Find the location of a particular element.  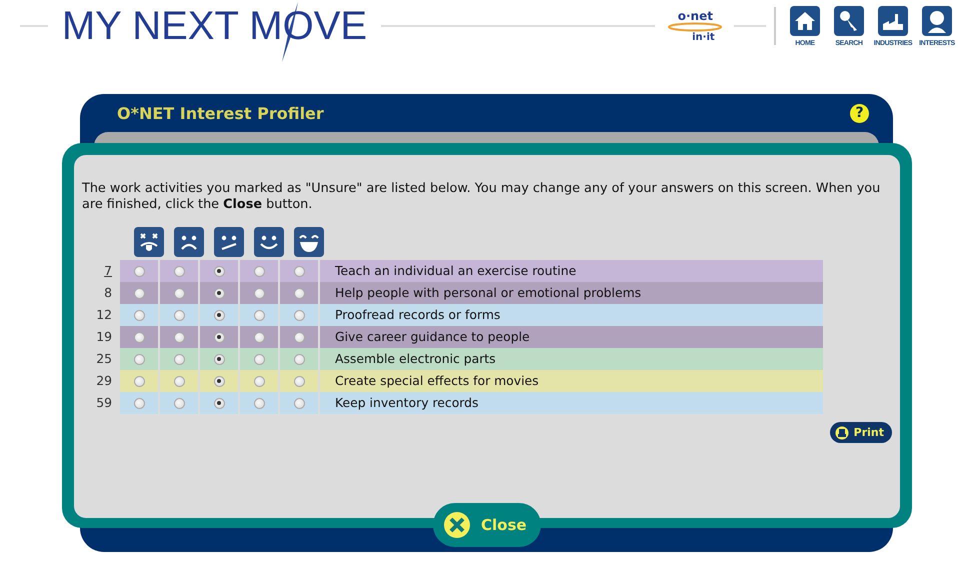

activity-cell: Create special effects for movies is located at coordinates (571, 381).